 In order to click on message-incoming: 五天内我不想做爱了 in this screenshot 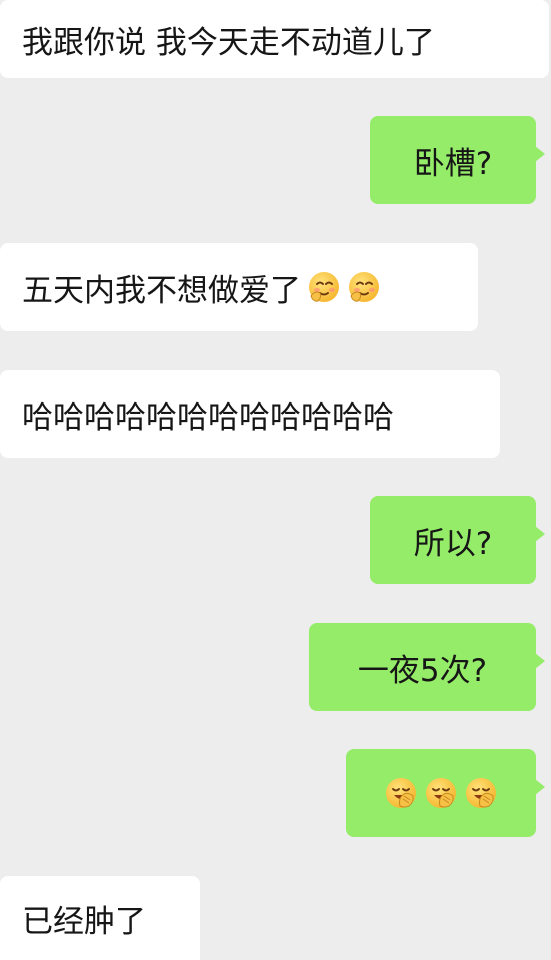, I will do `click(239, 287)`.